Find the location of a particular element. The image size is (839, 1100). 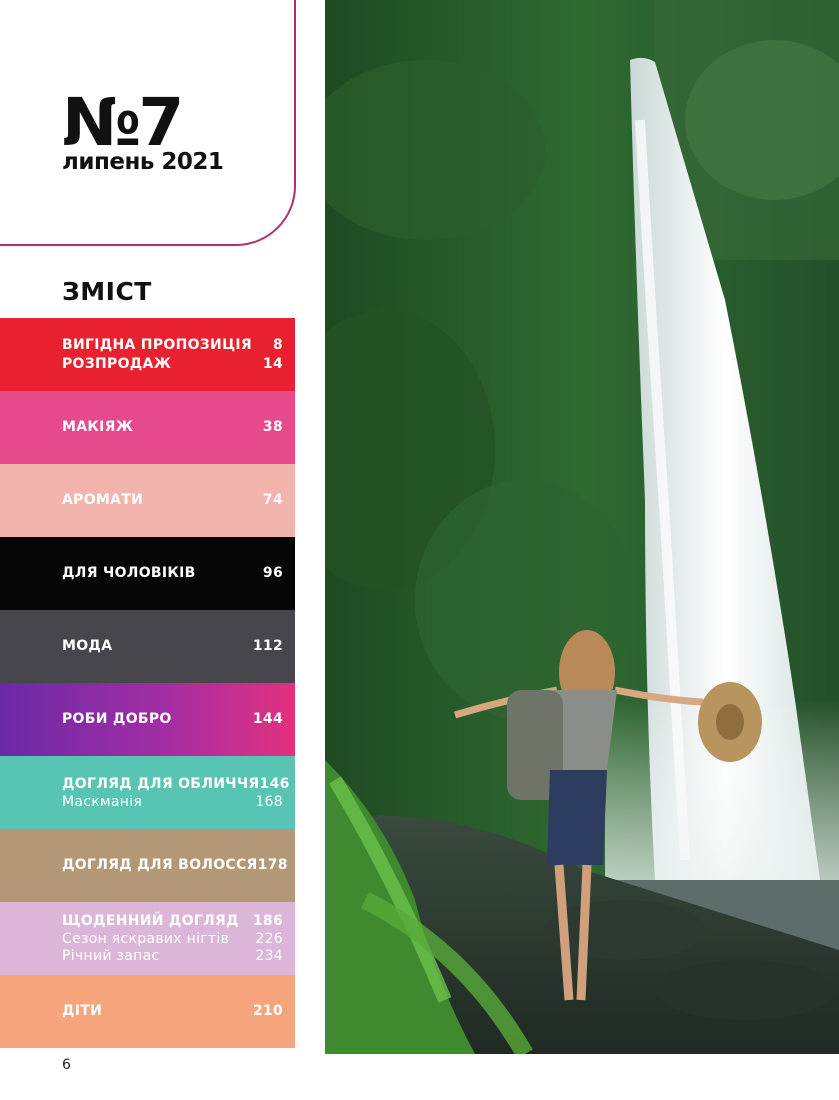

toc-section: РОБИ ДОБРО 144 is located at coordinates (147, 719).